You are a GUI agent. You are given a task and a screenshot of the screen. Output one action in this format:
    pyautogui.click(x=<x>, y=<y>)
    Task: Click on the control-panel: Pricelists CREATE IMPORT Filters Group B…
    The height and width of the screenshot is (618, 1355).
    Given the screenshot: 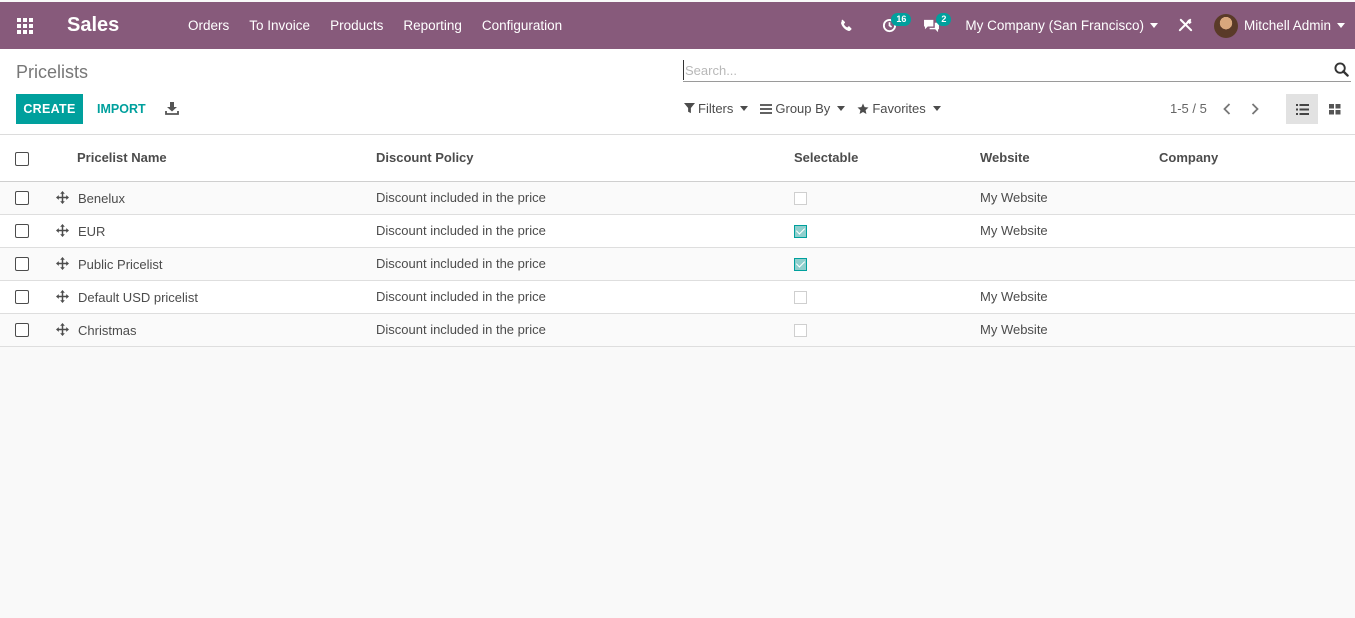 What is the action you would take?
    pyautogui.click(x=677, y=92)
    